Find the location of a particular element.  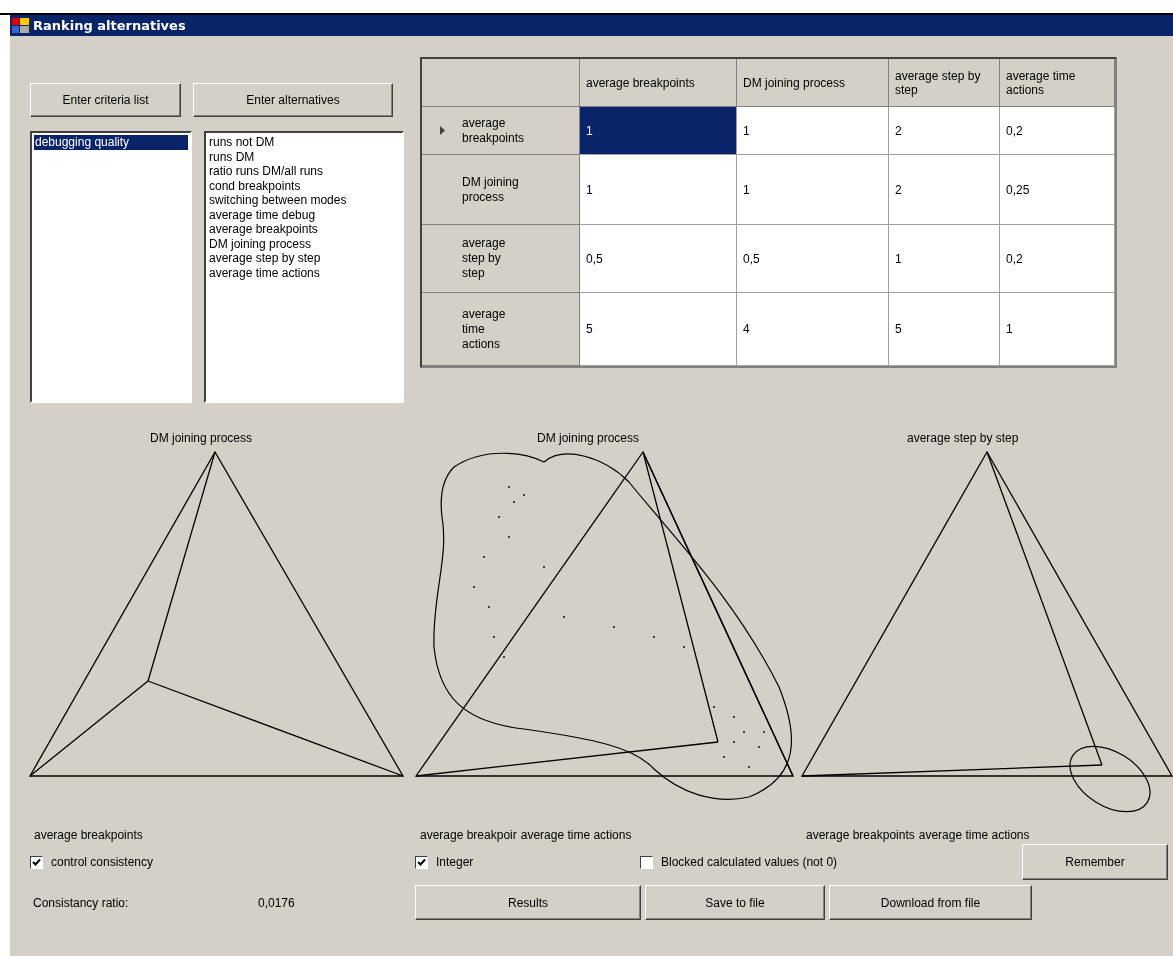

list-item: cond breakpoints is located at coordinates (304, 185).